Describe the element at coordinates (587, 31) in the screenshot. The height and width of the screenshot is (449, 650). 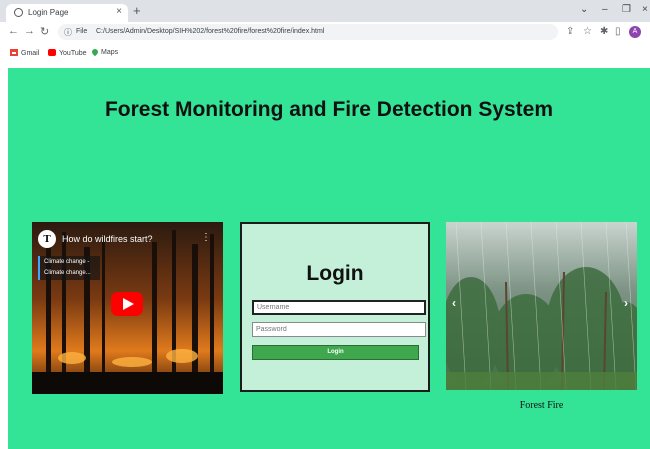
I see `bookmark-star-icon: ☆` at that location.